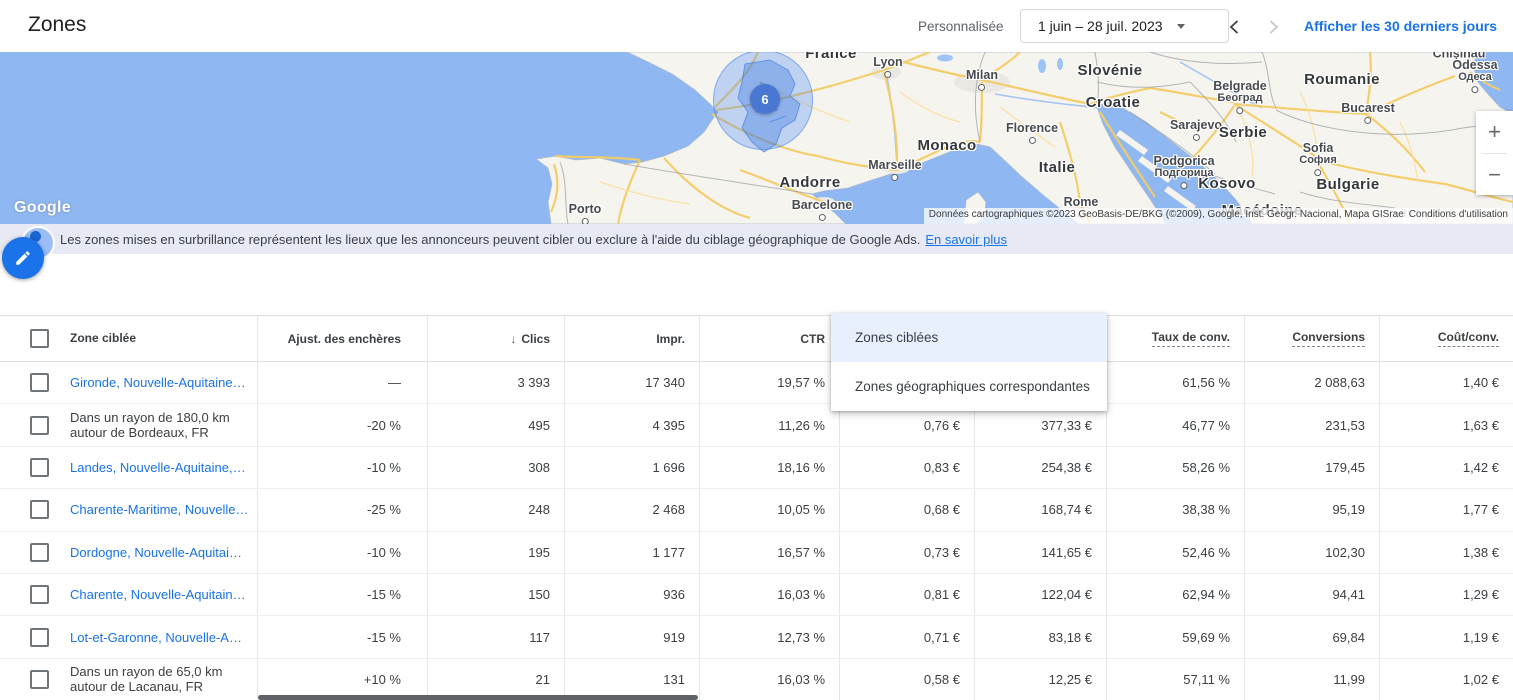  I want to click on pencil-icon, so click(23, 258).